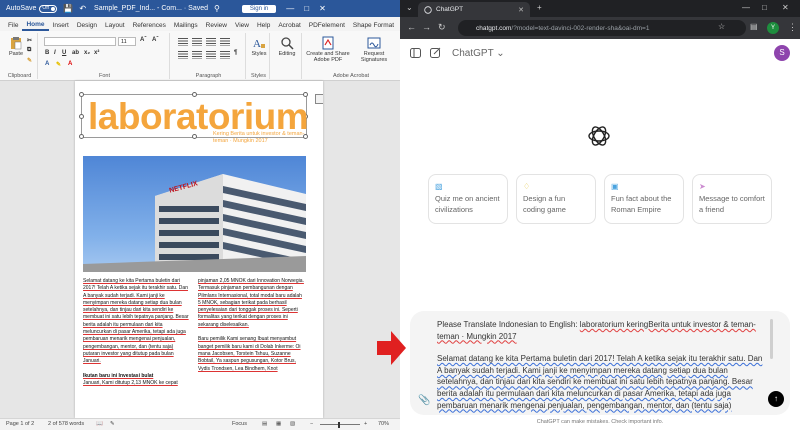 The image size is (800, 430). I want to click on close-tab-icon: ✕, so click(521, 10).